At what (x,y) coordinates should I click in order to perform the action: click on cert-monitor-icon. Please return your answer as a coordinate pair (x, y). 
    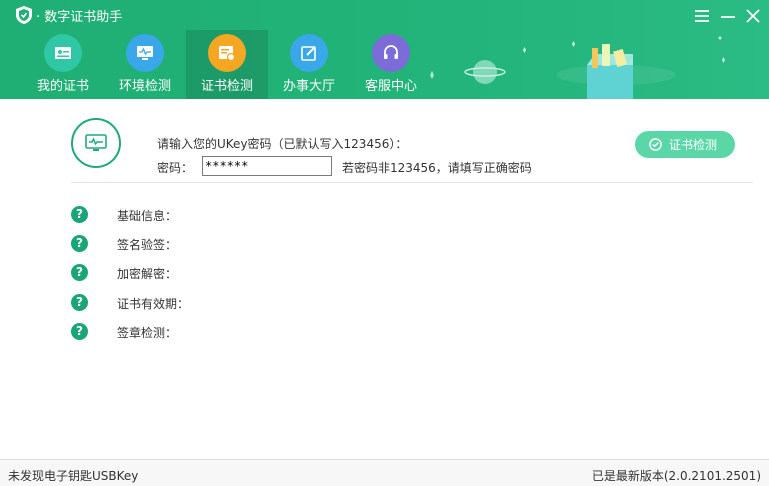
    Looking at the image, I should click on (96, 143).